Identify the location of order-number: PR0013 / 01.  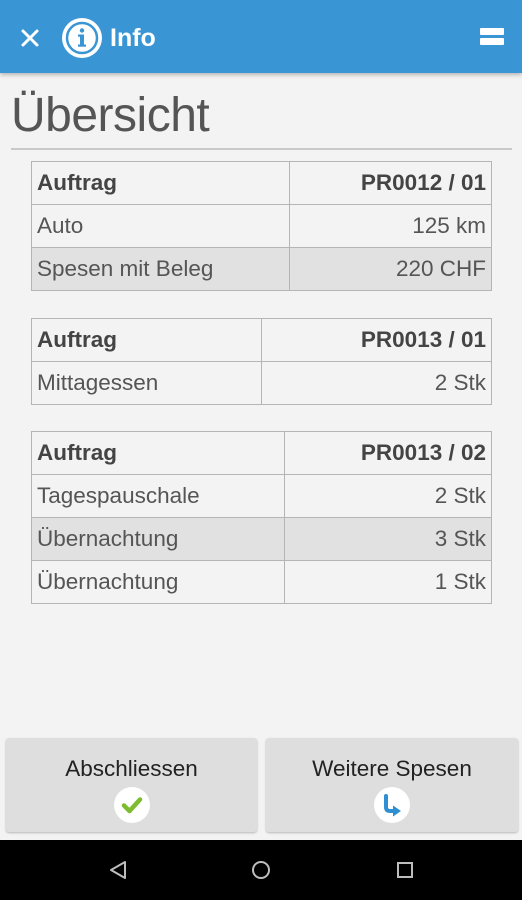
(376, 340).